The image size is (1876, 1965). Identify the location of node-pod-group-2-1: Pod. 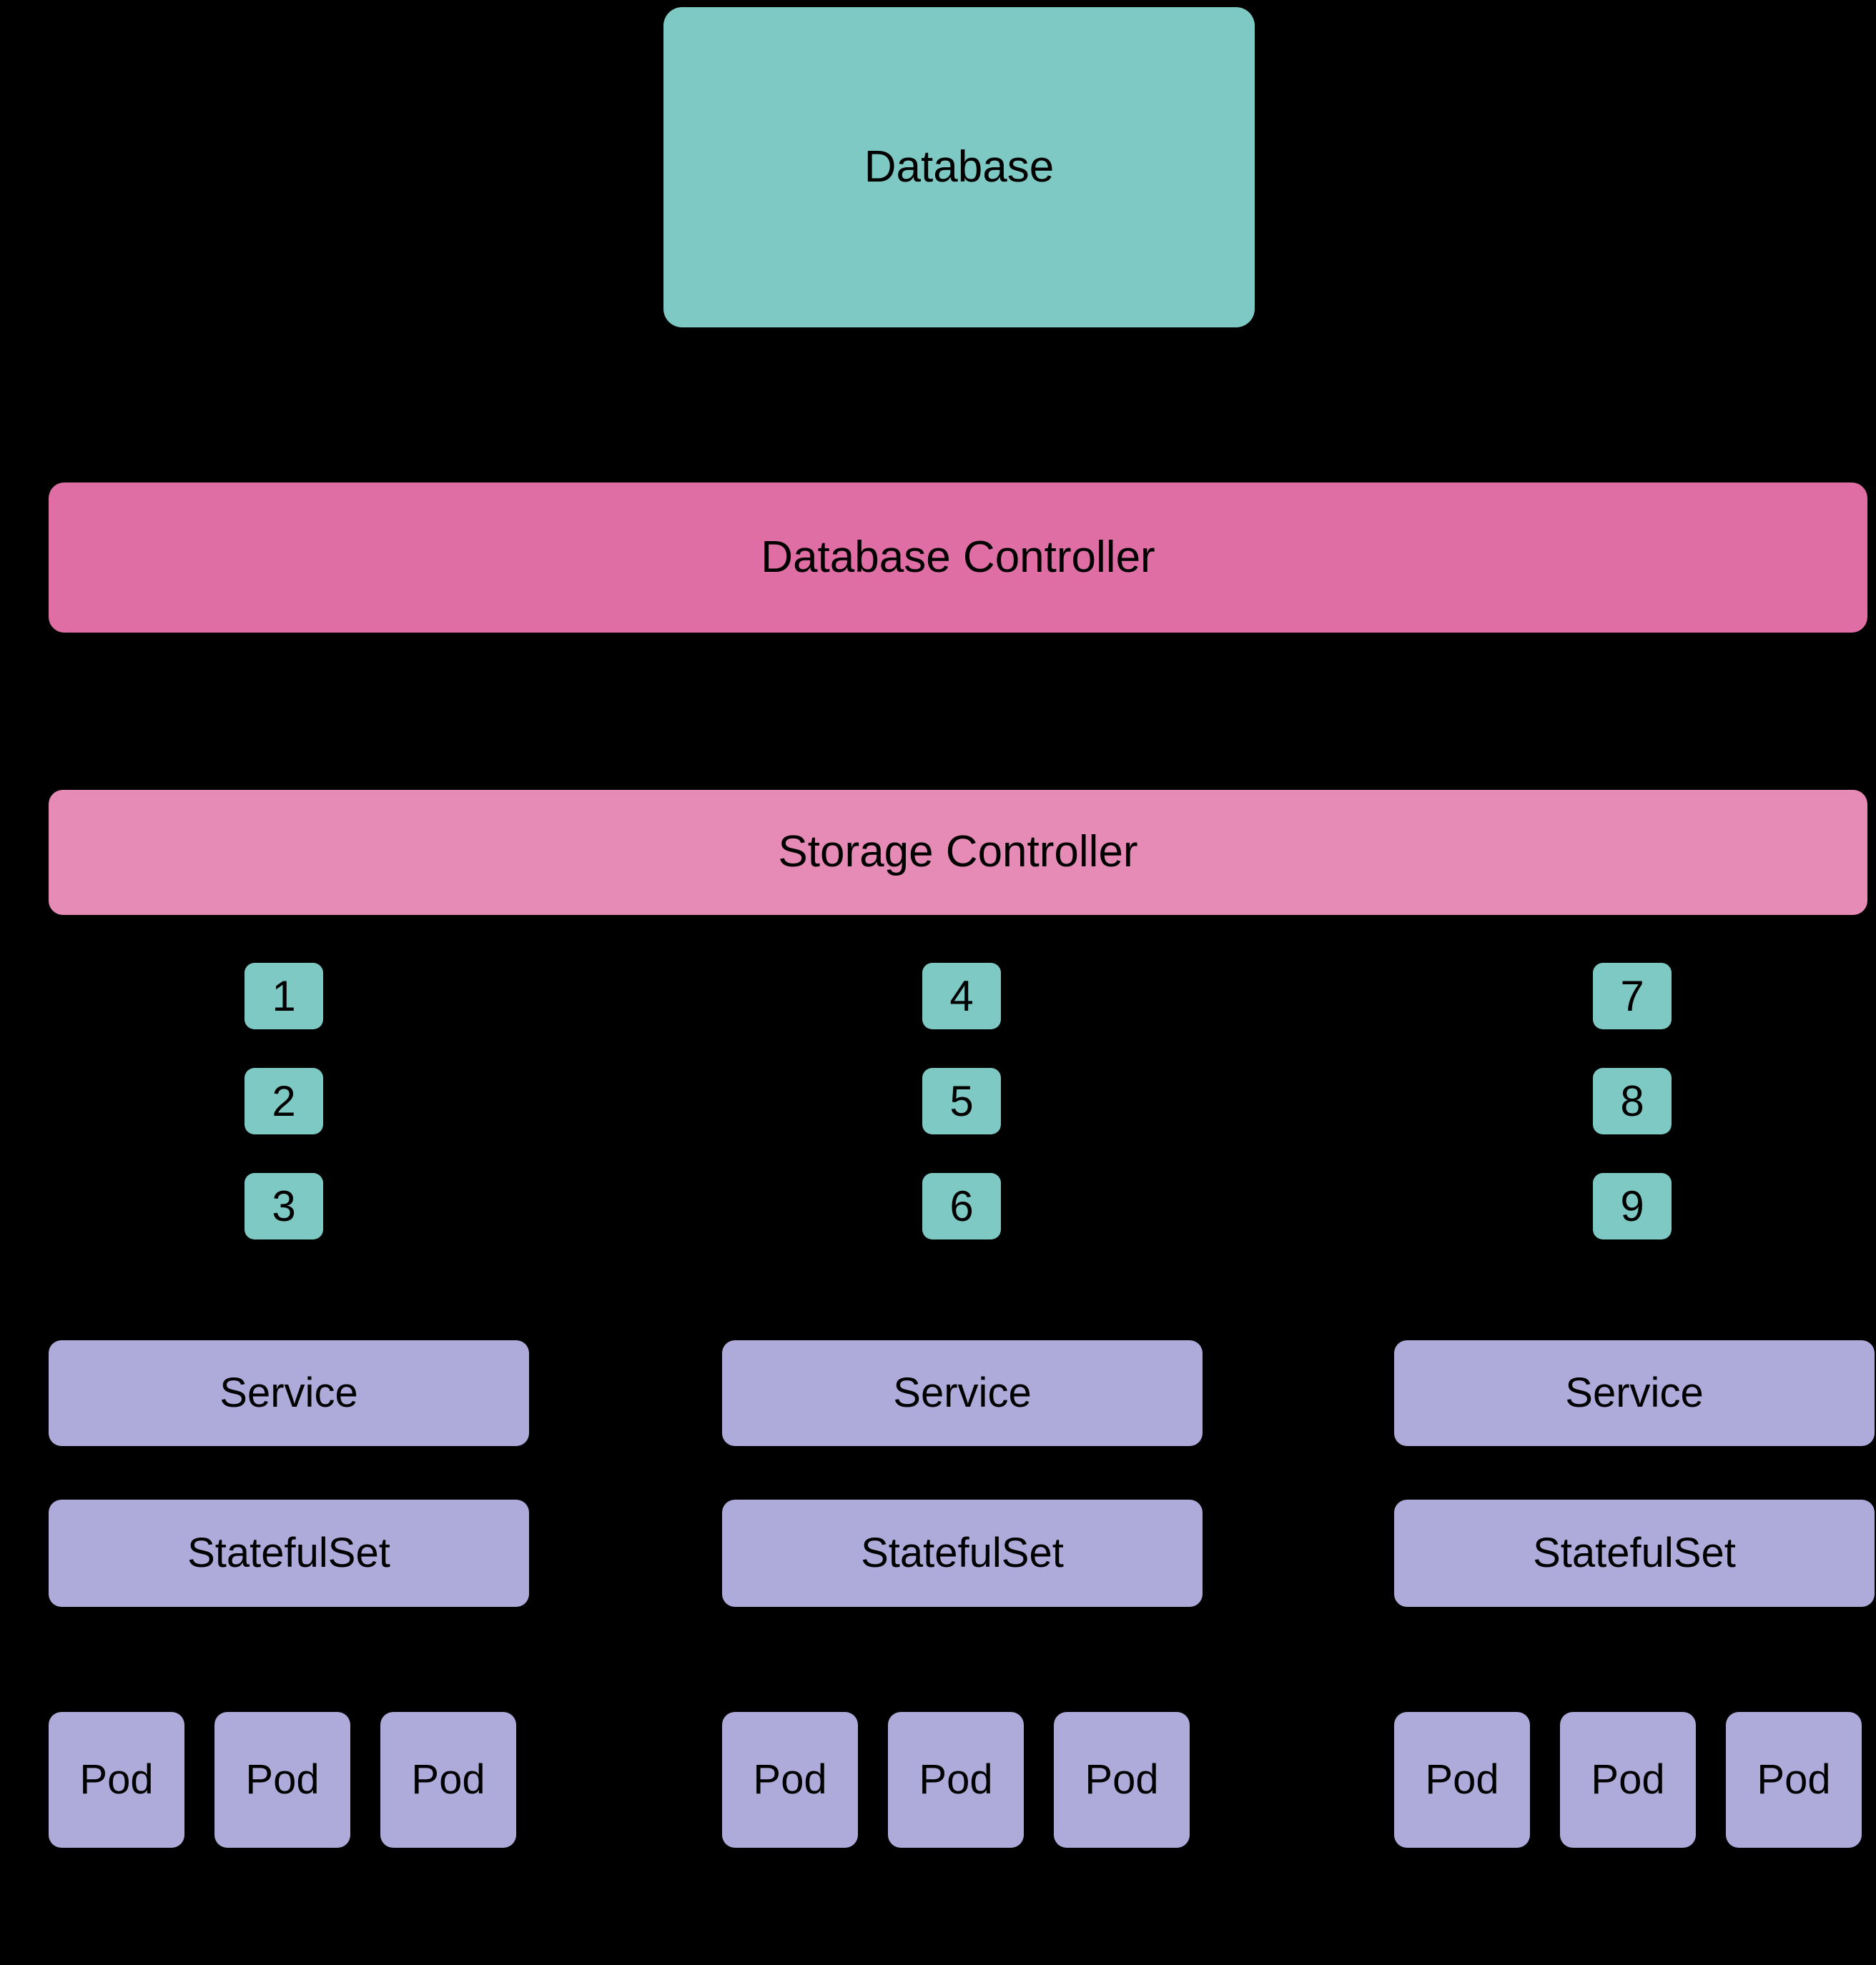
(790, 1780).